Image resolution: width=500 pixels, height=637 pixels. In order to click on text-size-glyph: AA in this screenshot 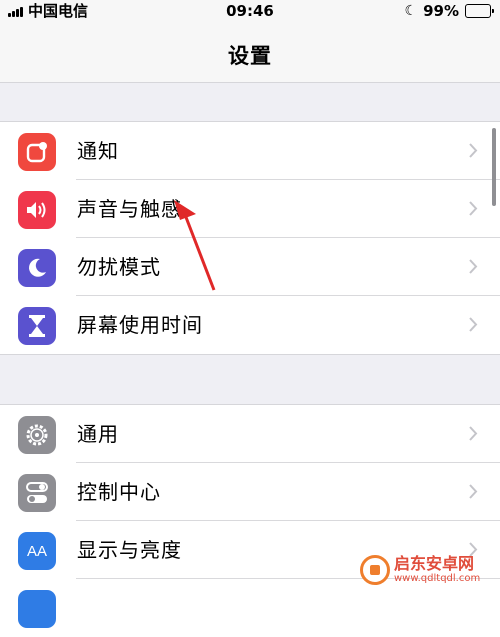, I will do `click(36, 551)`.